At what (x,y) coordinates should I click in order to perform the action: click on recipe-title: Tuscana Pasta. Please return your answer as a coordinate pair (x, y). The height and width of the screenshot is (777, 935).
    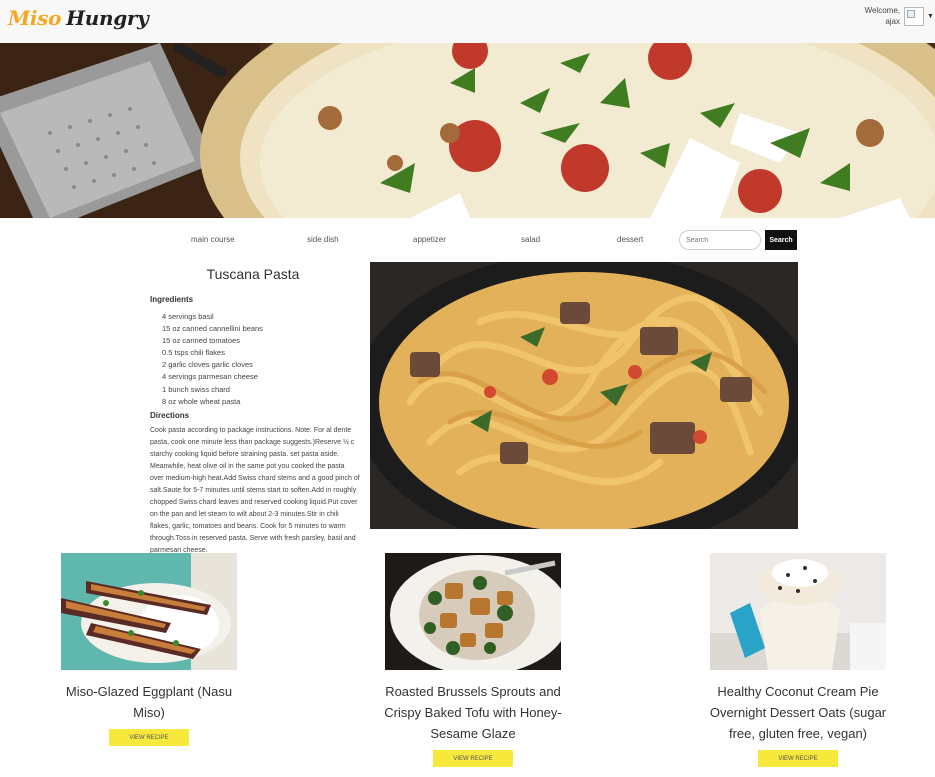
    Looking at the image, I should click on (253, 274).